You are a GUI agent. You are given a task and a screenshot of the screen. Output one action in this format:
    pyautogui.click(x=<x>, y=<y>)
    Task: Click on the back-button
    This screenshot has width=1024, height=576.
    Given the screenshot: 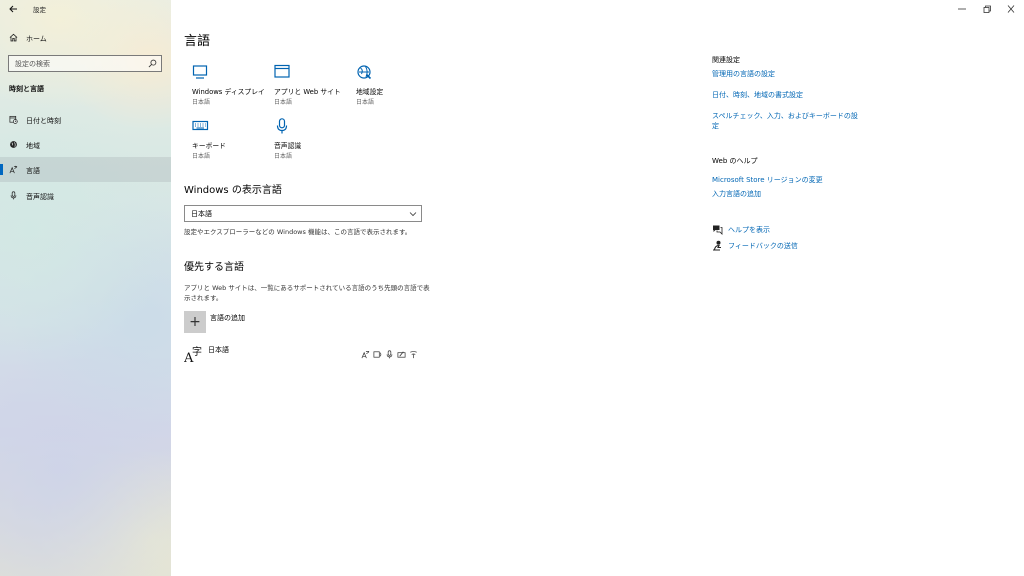 What is the action you would take?
    pyautogui.click(x=13, y=9)
    